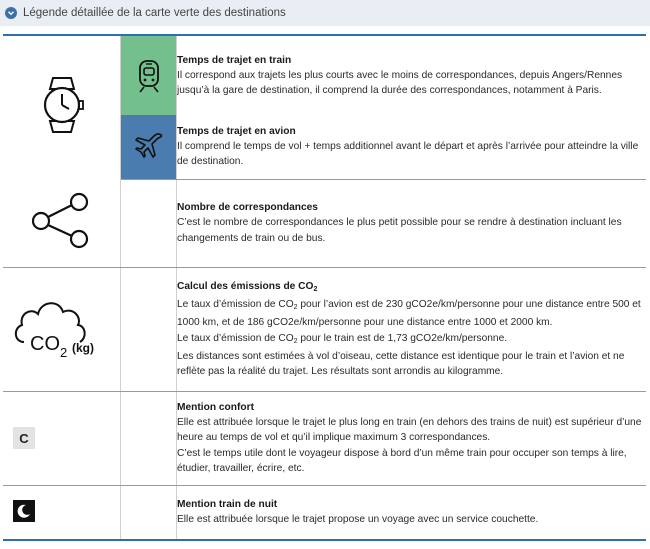 The image size is (650, 549). Describe the element at coordinates (62, 110) in the screenshot. I see `watch-icon` at that location.